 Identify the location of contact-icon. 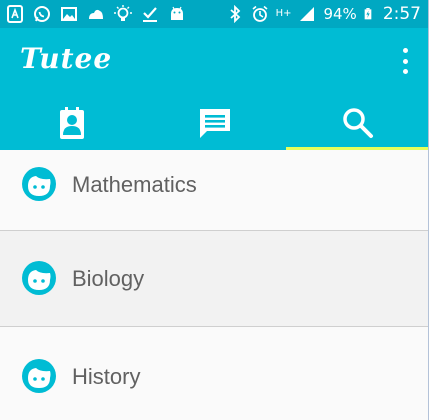
(71, 123).